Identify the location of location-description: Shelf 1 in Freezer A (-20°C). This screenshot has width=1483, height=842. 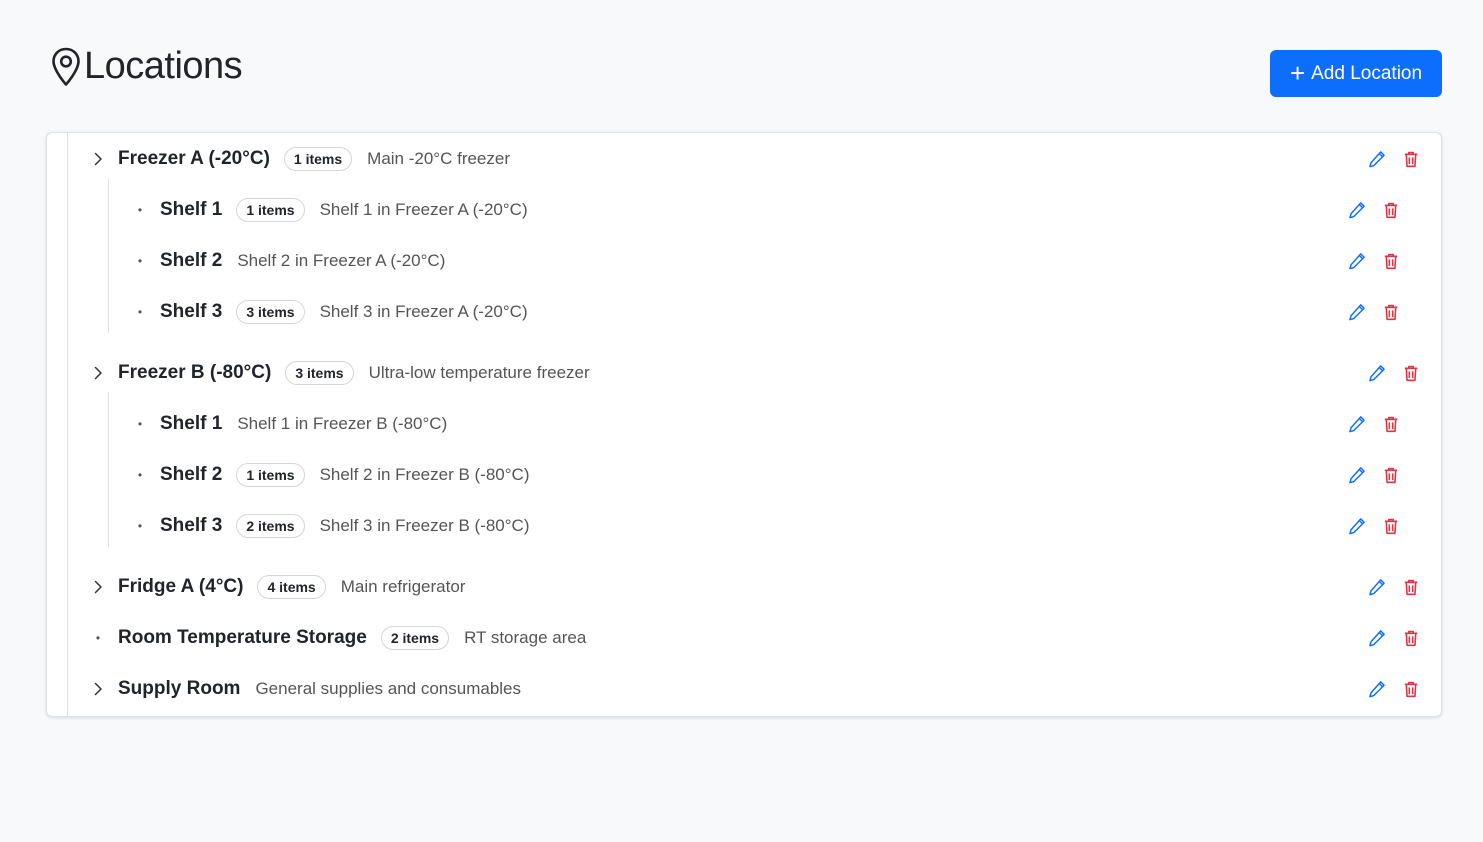
(423, 209).